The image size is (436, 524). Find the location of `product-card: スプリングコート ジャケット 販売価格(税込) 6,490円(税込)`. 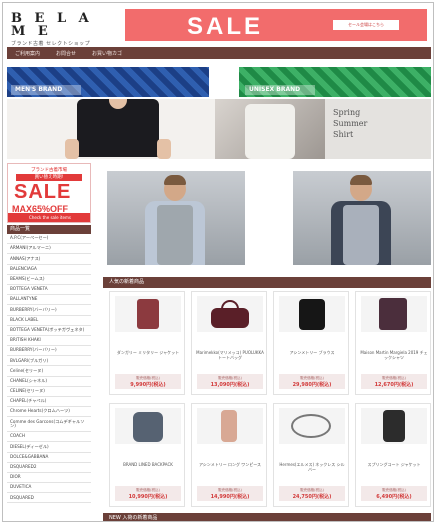

product-card: スプリングコート ジャケット 販売価格(税込) 6,490円(税込) is located at coordinates (393, 455).